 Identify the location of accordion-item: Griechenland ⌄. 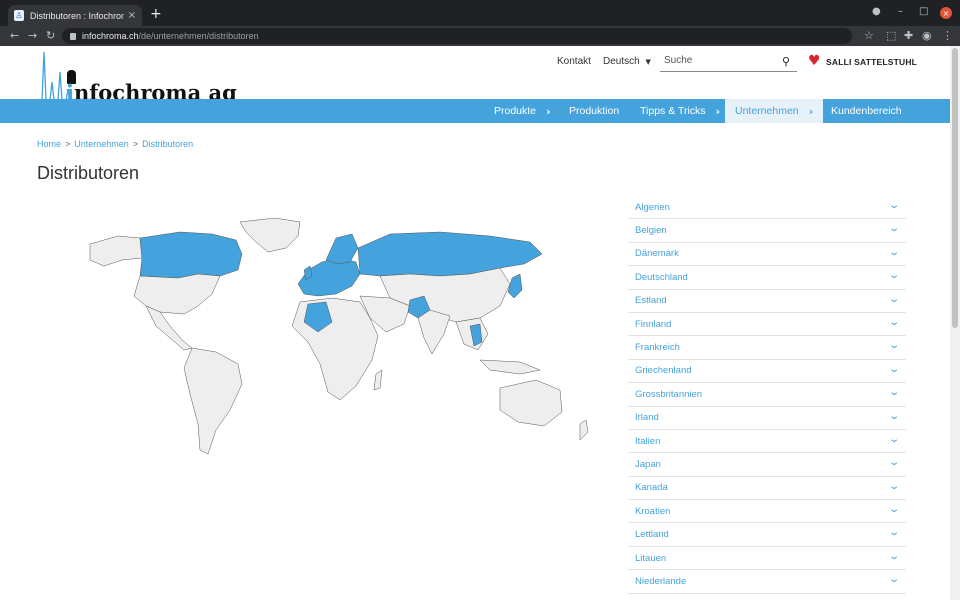
(767, 372).